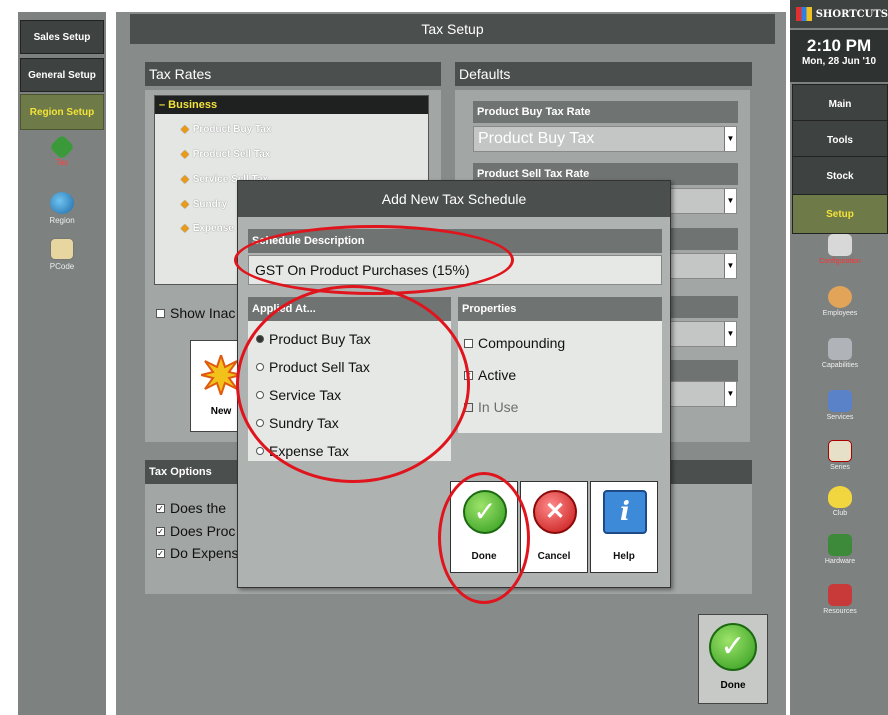  I want to click on person-icon, so click(840, 297).